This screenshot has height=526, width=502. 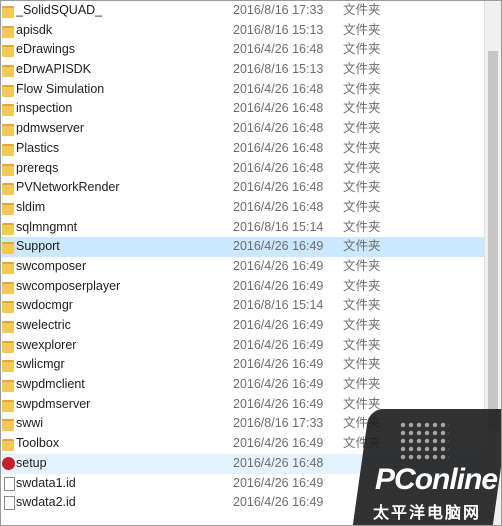 What do you see at coordinates (31, 462) in the screenshot?
I see `item-name: setup` at bounding box center [31, 462].